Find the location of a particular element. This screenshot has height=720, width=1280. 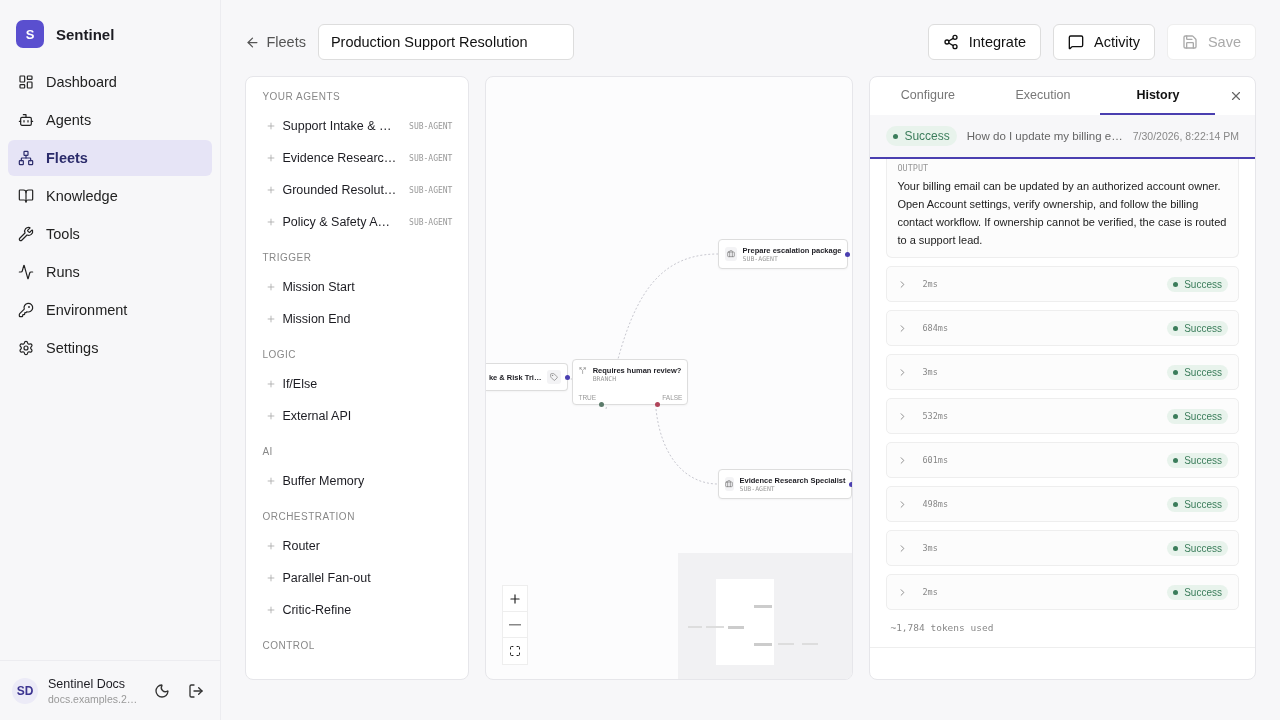

palette-item: Buffer Memory is located at coordinates (357, 481).